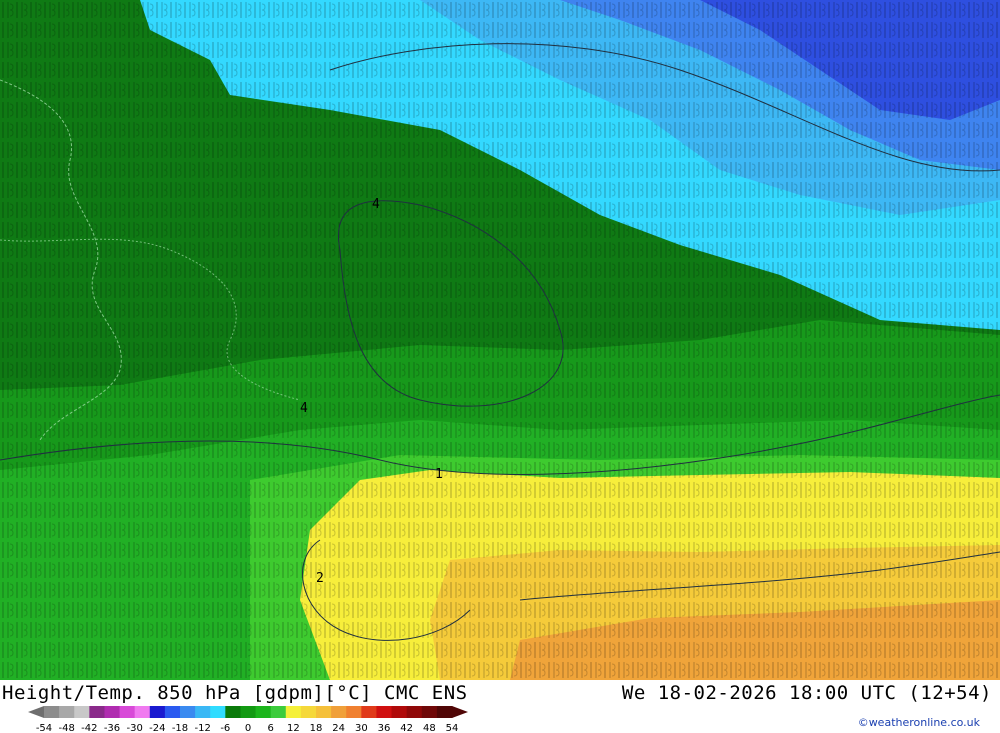 The width and height of the screenshot is (1000, 733). What do you see at coordinates (452, 728) in the screenshot?
I see `colorbar-tick-label: 54` at bounding box center [452, 728].